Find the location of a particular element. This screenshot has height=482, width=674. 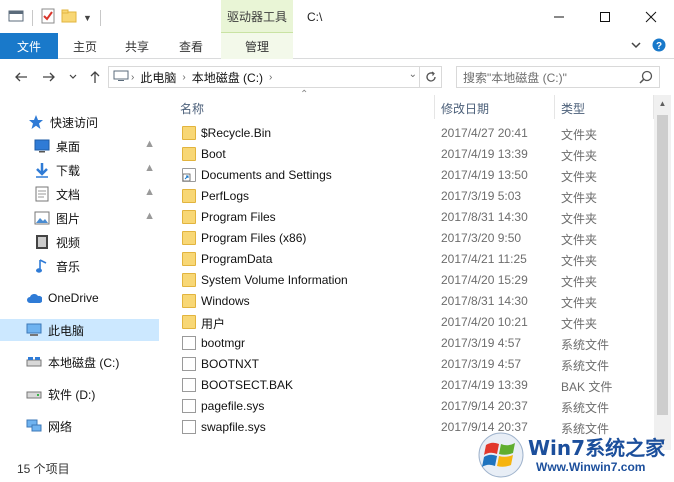

table-row: Boot 2017/4/19 13:39 文件夹 is located at coordinates (408, 154).